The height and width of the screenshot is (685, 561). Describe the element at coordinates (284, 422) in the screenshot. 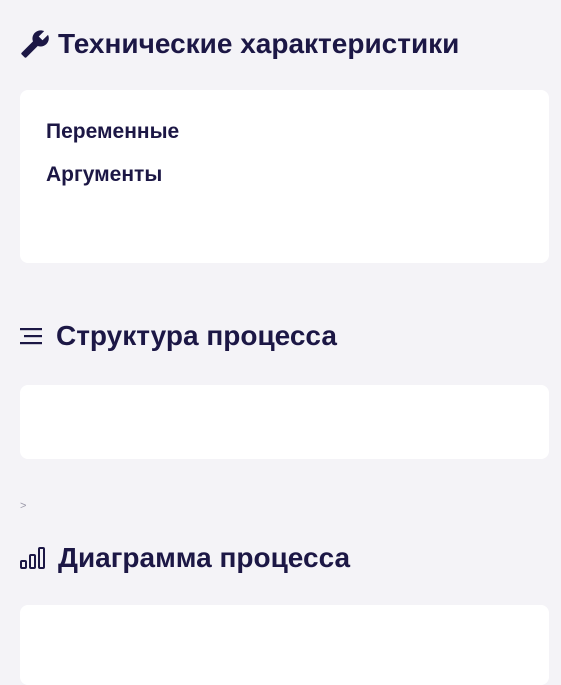

I see `structure-card` at that location.